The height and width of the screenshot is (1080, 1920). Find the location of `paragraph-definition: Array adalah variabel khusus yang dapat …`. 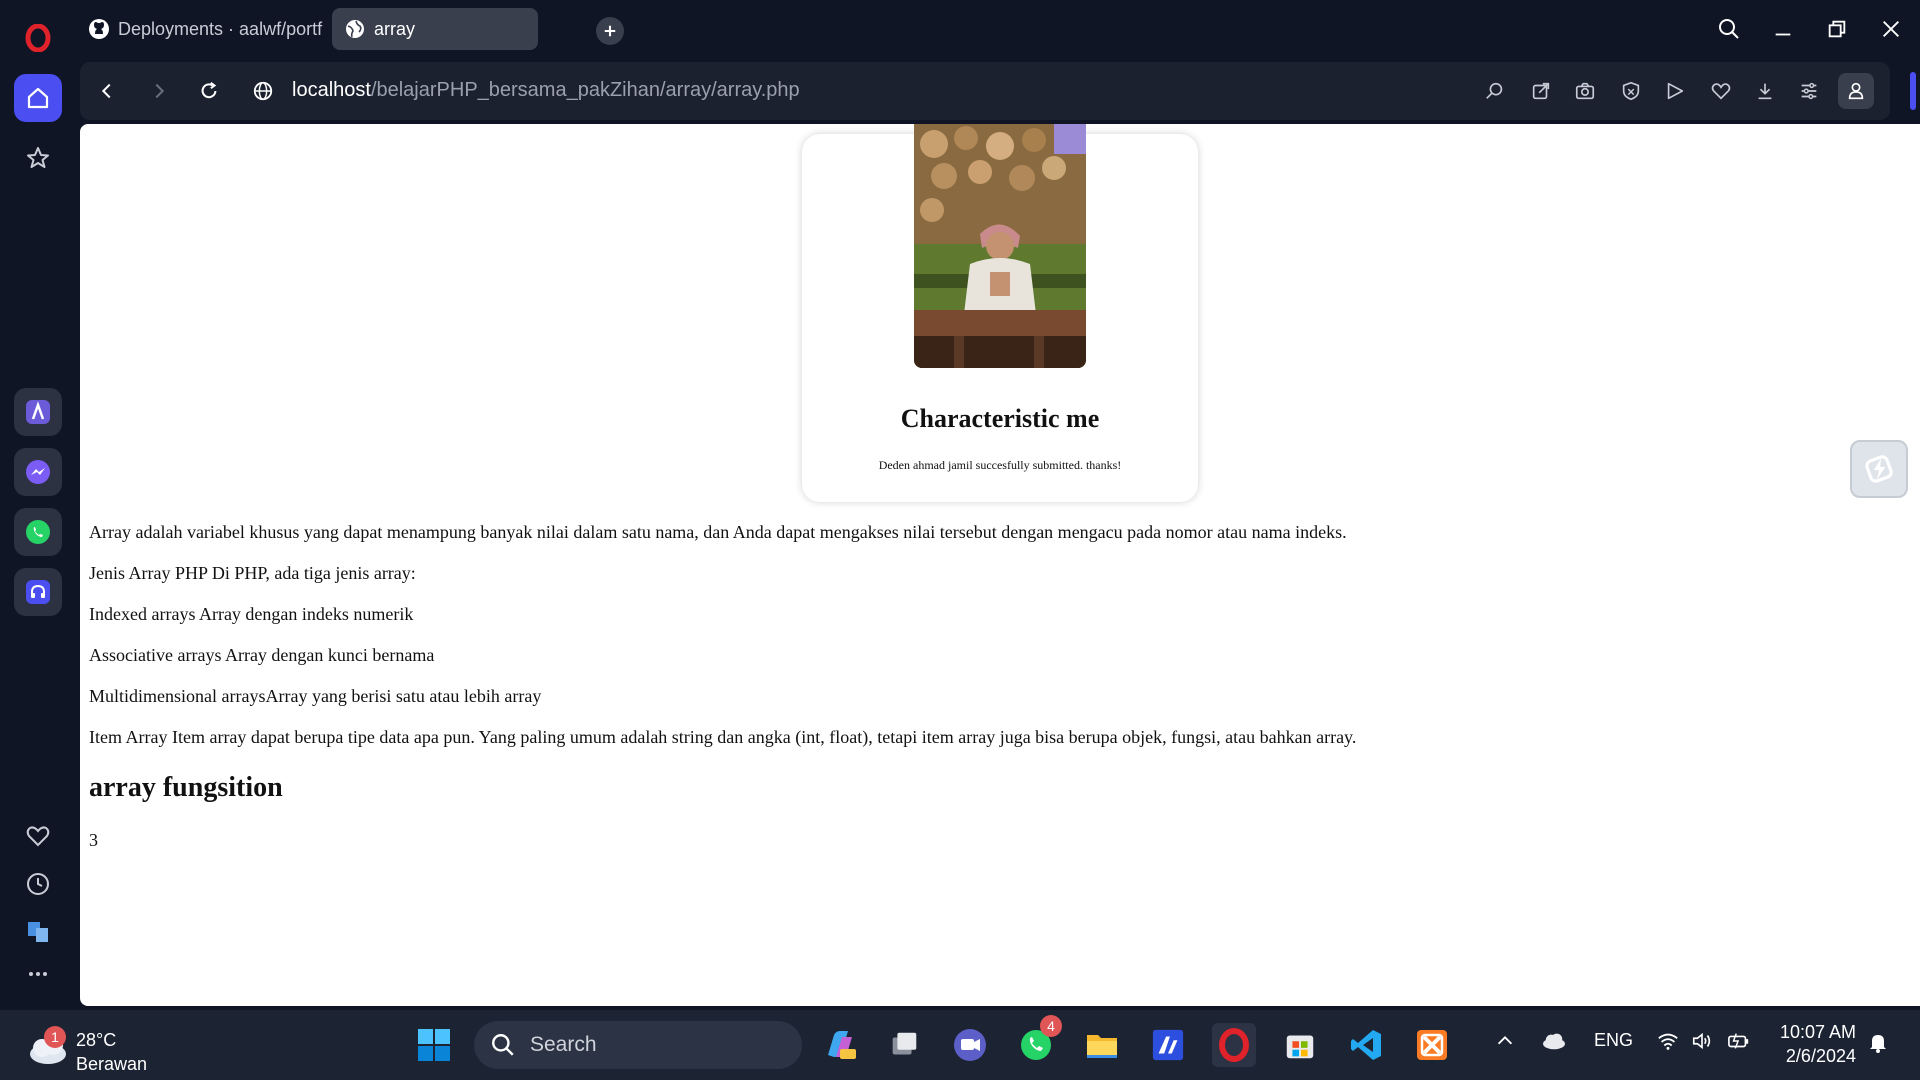

paragraph-definition: Array adalah variabel khusus yang dapat … is located at coordinates (718, 532).